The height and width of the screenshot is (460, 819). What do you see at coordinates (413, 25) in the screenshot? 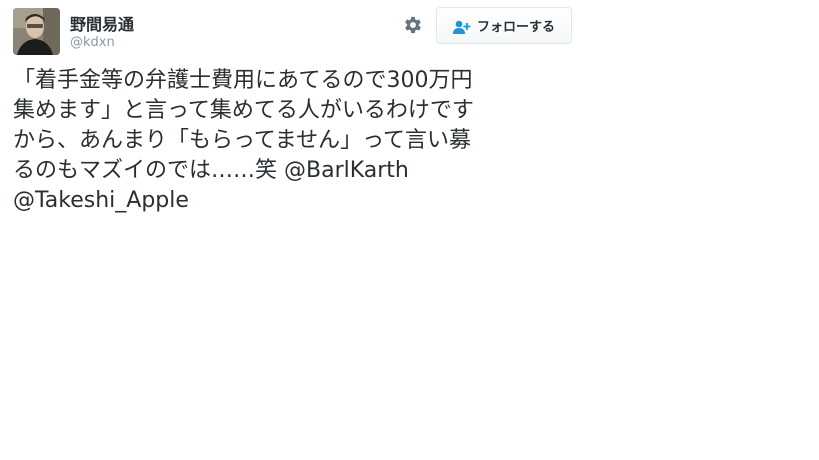
I see `gear-icon` at bounding box center [413, 25].